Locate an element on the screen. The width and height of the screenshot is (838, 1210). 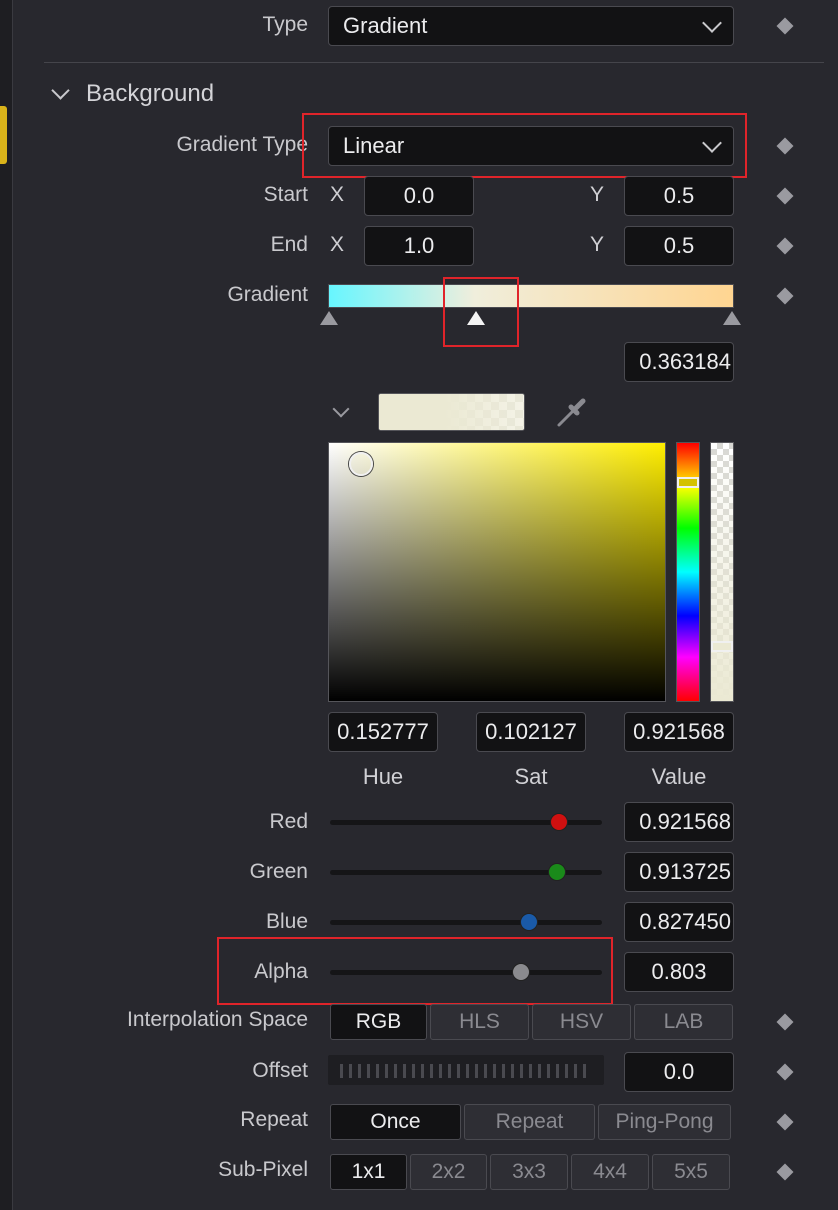
interpolation-segmented-control: RGB HLS HSV LAB is located at coordinates (531, 1022).